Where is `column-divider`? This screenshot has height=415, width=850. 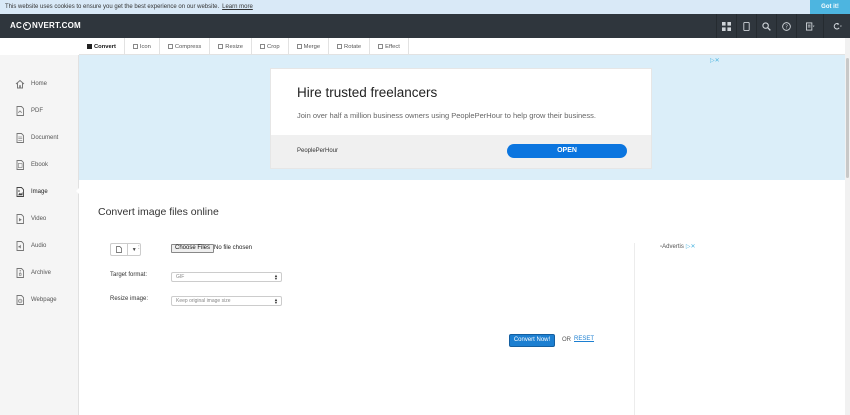
column-divider is located at coordinates (634, 329).